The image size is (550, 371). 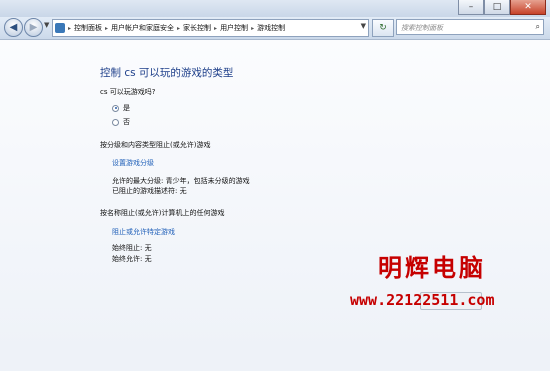 I want to click on window-controls: – □ ✕, so click(x=502, y=7).